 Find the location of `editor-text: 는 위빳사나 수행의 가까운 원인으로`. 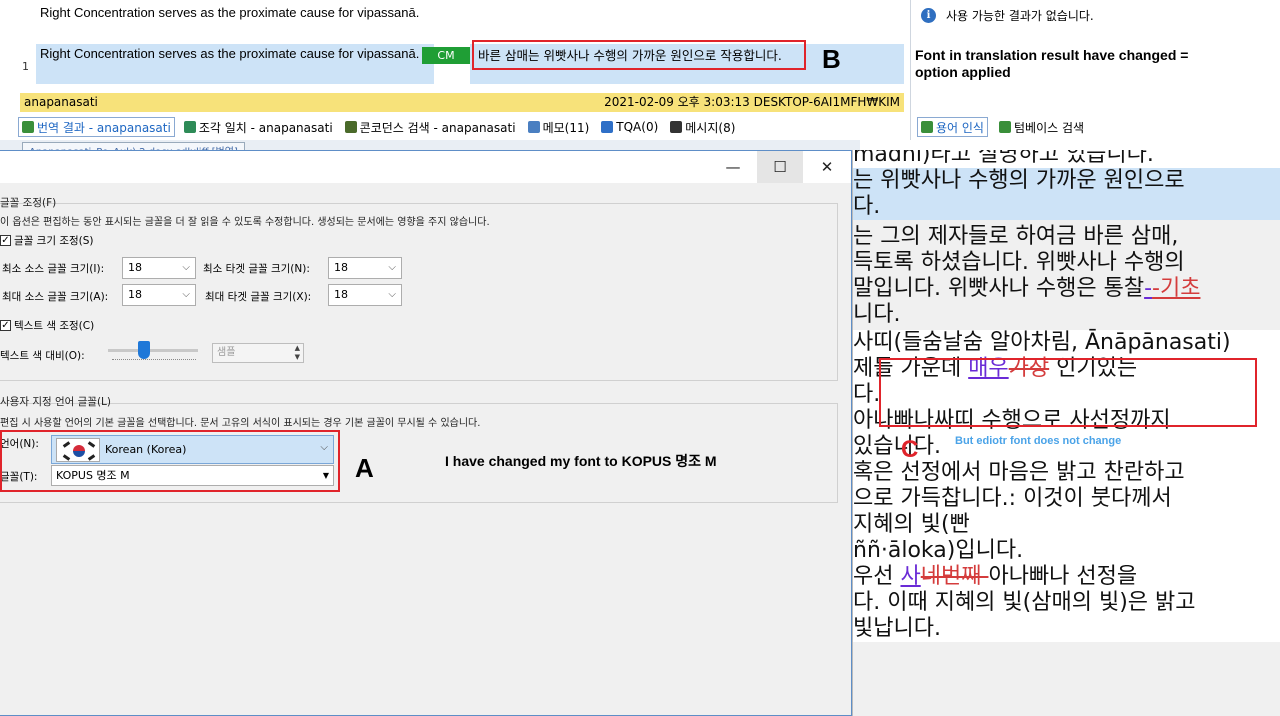

editor-text: 는 위빳사나 수행의 가까운 원인으로 is located at coordinates (1019, 180).